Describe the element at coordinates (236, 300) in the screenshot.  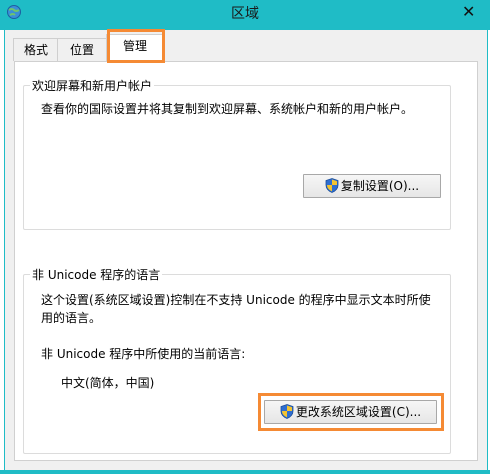
I see `unicode-description-line1: 这个设置(系统区域设置)控制在不支持 Unicode 的程序中显示文本时所使` at that location.